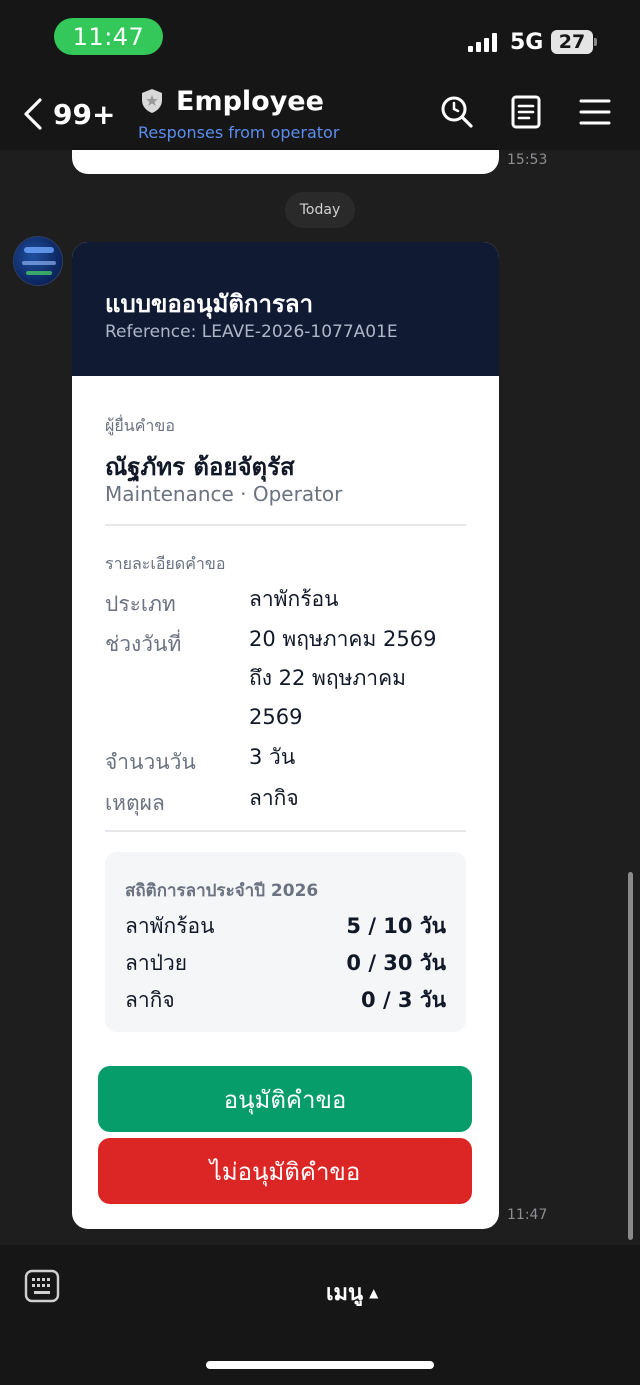  What do you see at coordinates (320, 210) in the screenshot?
I see `date-separator: Today` at bounding box center [320, 210].